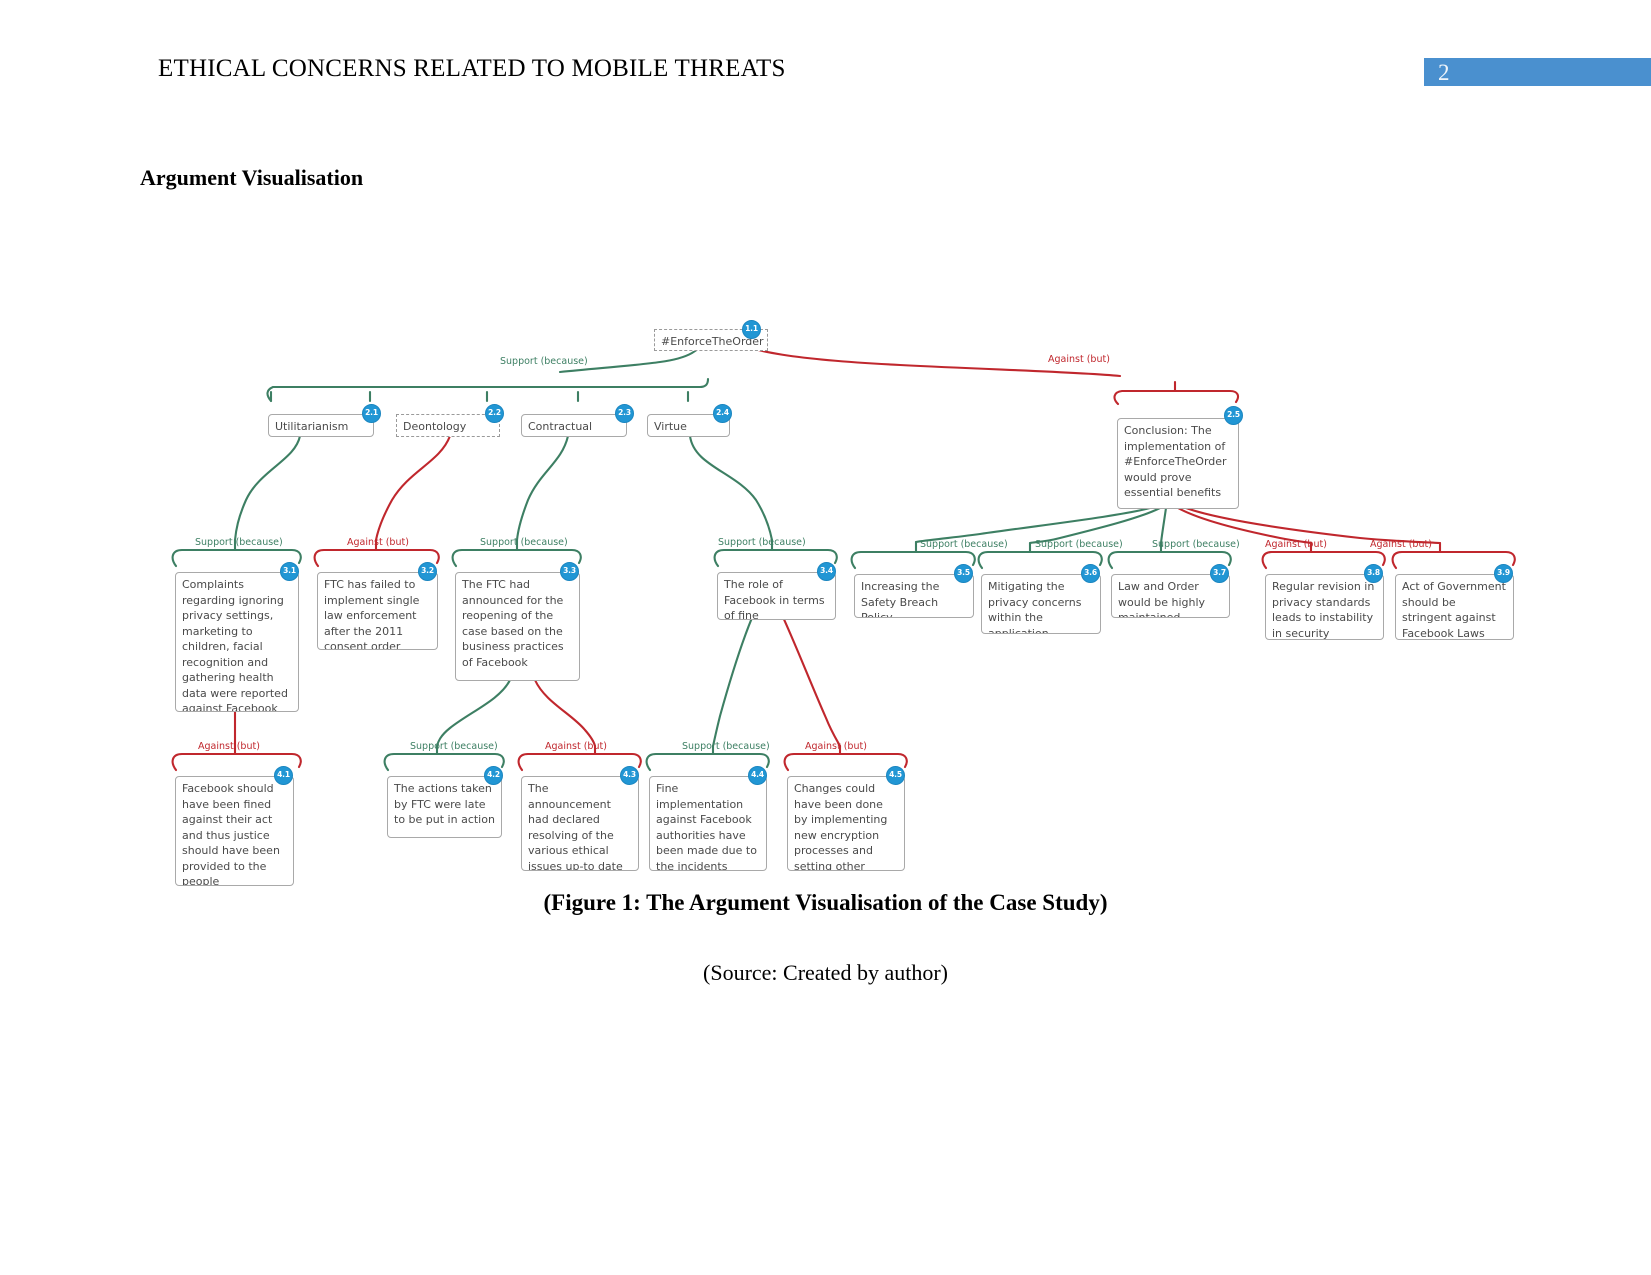 This screenshot has height=1275, width=1651. I want to click on edge-label-against-6: Against (but), so click(576, 746).